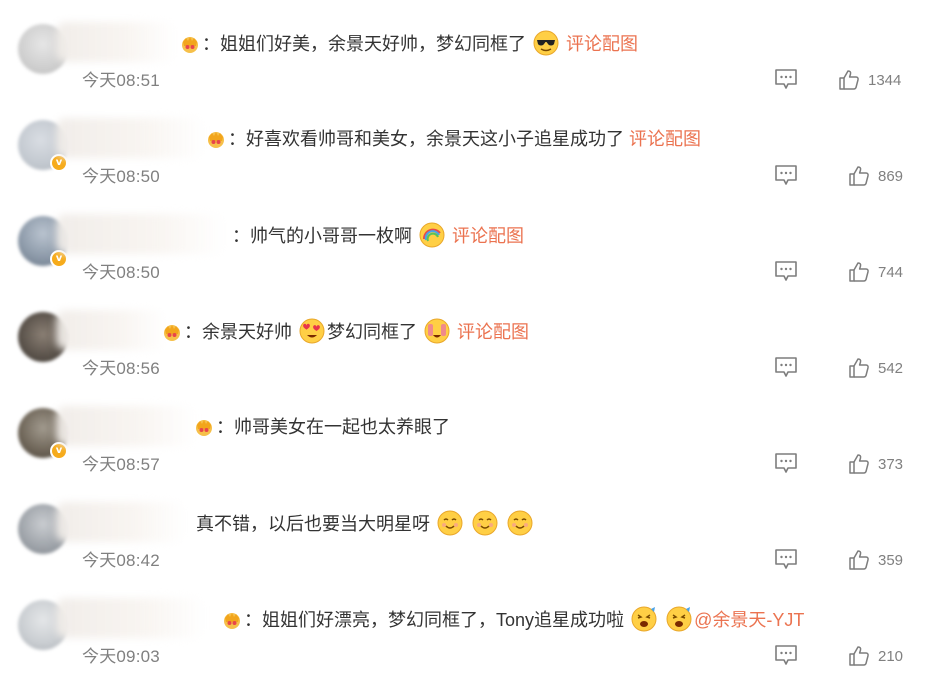 Image resolution: width=928 pixels, height=676 pixels. What do you see at coordinates (121, 464) in the screenshot?
I see `comment-timestamp: 今天08:57` at bounding box center [121, 464].